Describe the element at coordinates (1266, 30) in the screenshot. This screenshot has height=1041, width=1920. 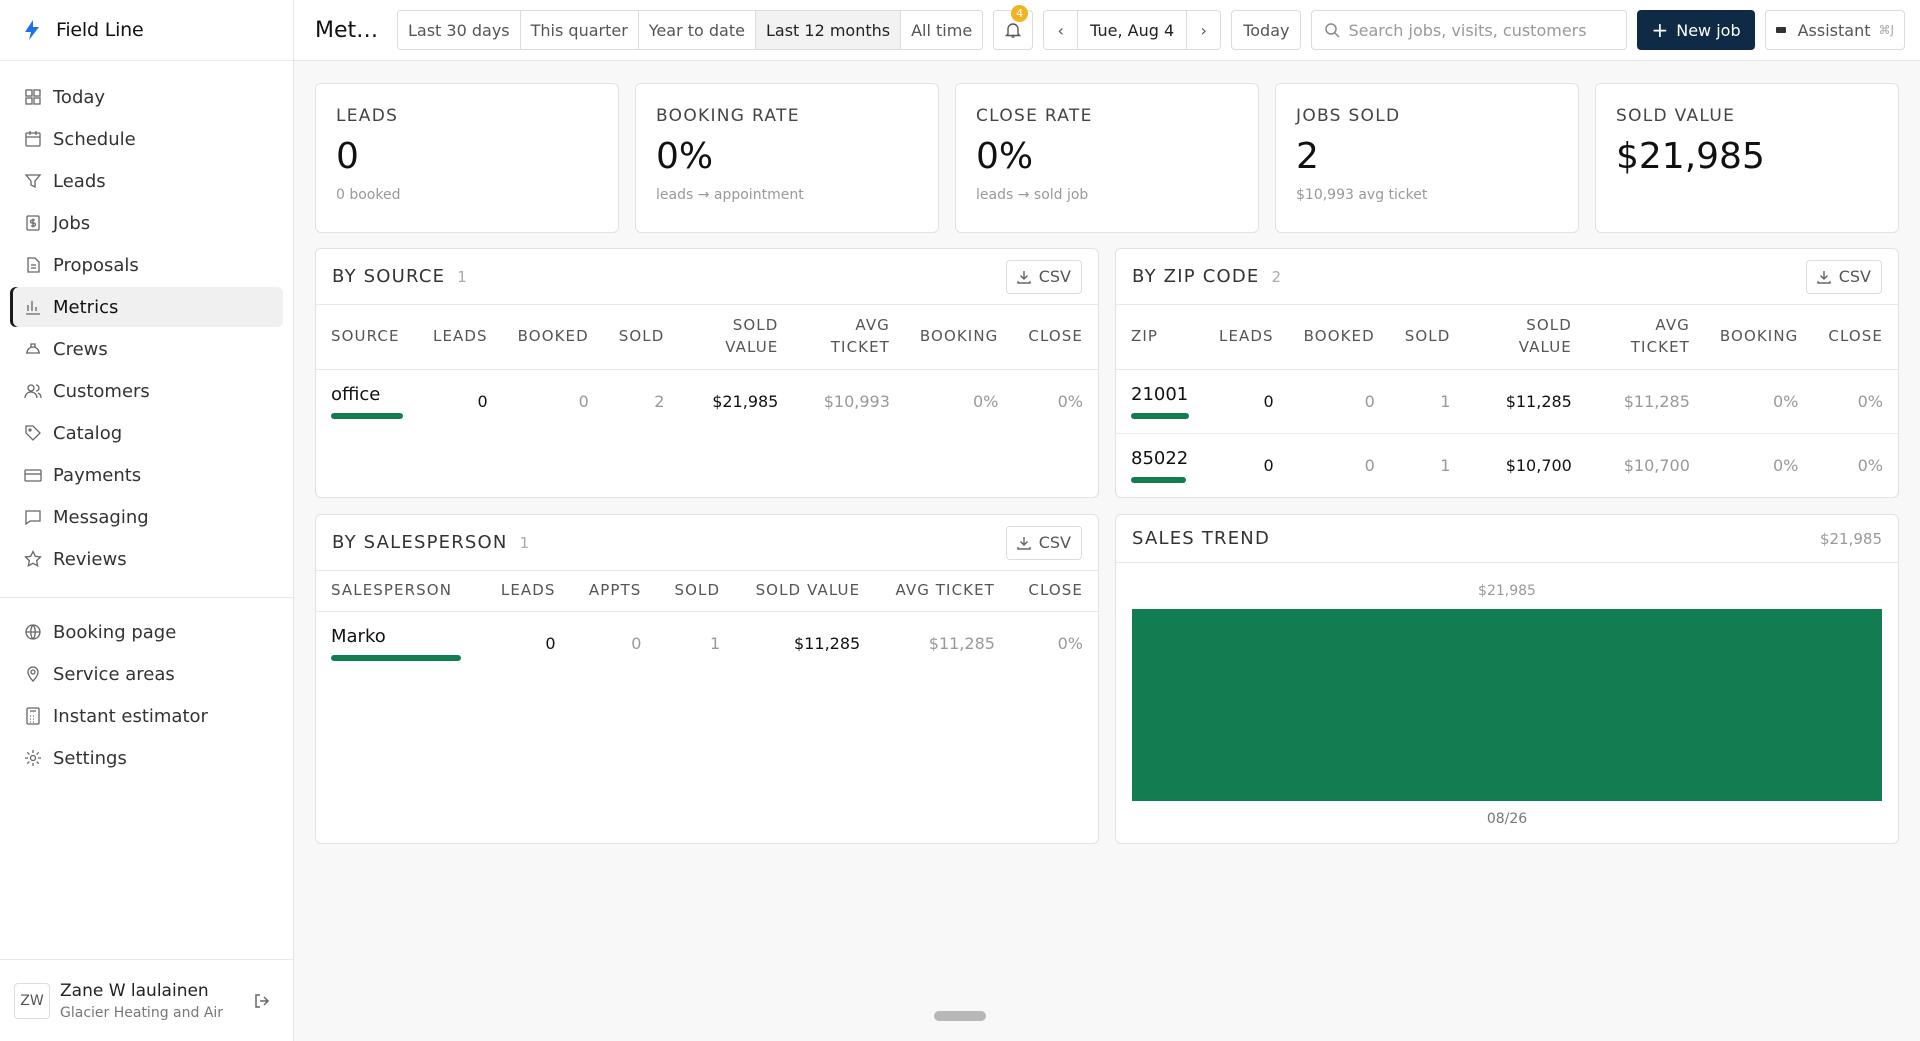
I see `today-button: Today` at that location.